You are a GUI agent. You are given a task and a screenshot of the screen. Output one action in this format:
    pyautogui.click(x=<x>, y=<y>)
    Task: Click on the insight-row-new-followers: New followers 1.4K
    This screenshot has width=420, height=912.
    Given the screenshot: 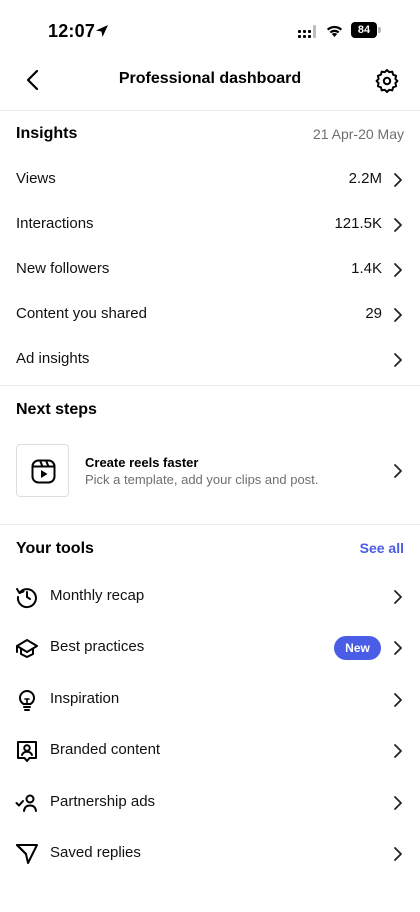 What is the action you would take?
    pyautogui.click(x=210, y=270)
    